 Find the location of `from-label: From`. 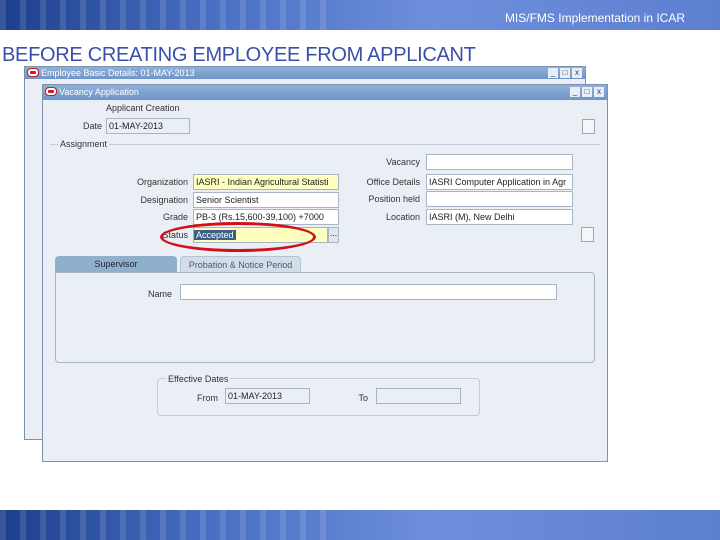

from-label: From is located at coordinates (207, 398).